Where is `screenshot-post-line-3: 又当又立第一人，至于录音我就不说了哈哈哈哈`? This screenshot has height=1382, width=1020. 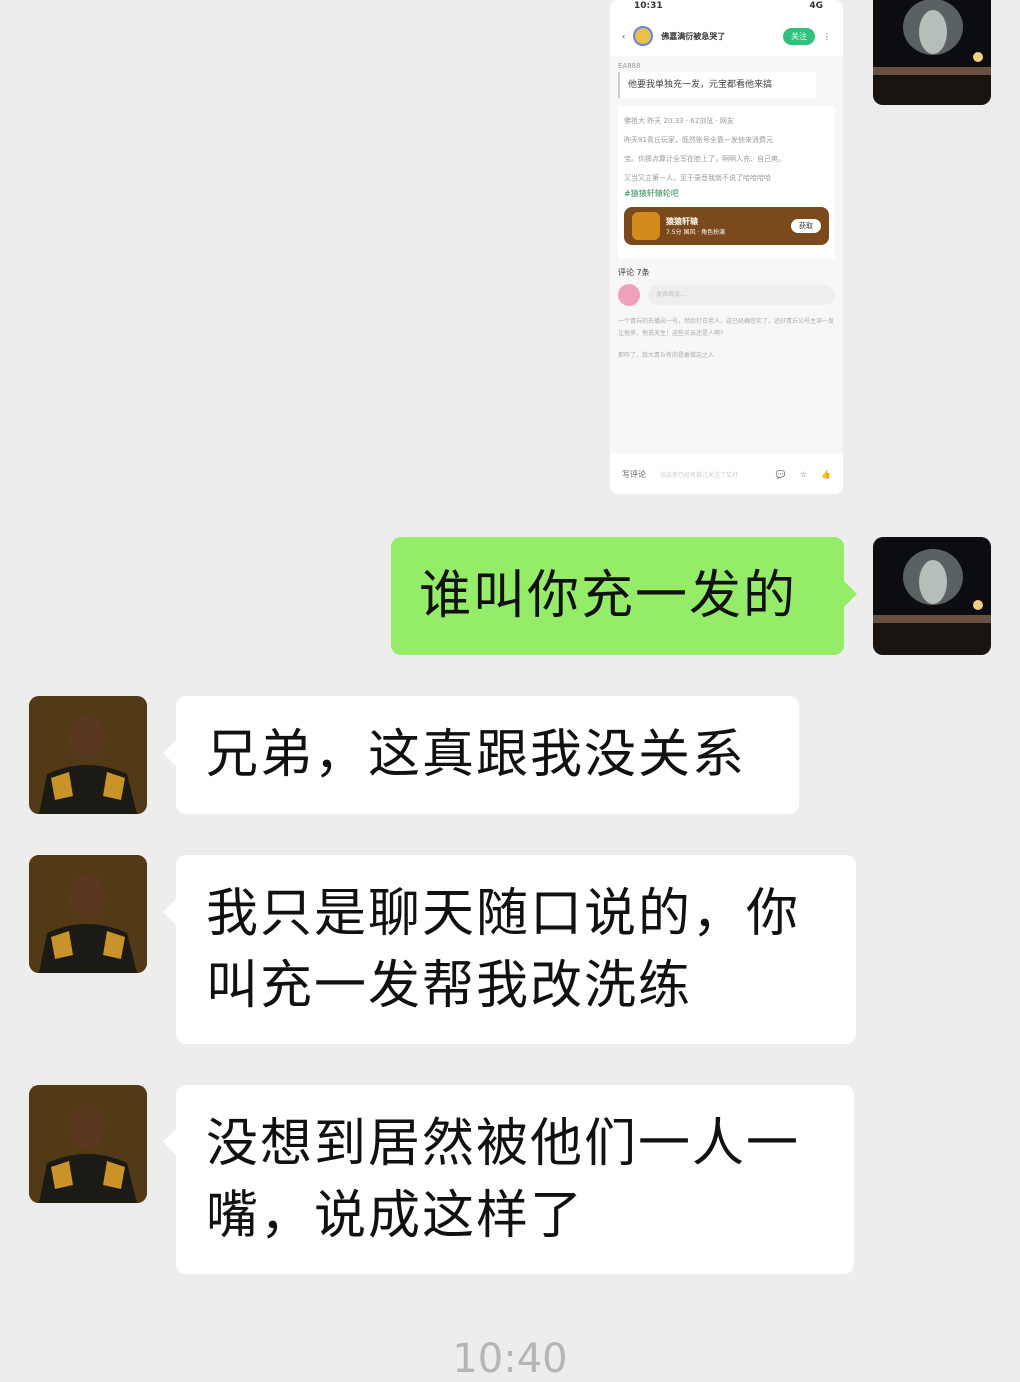
screenshot-post-line-3: 又当又立第一人，至于录音我就不说了哈哈哈哈 is located at coordinates (697, 178).